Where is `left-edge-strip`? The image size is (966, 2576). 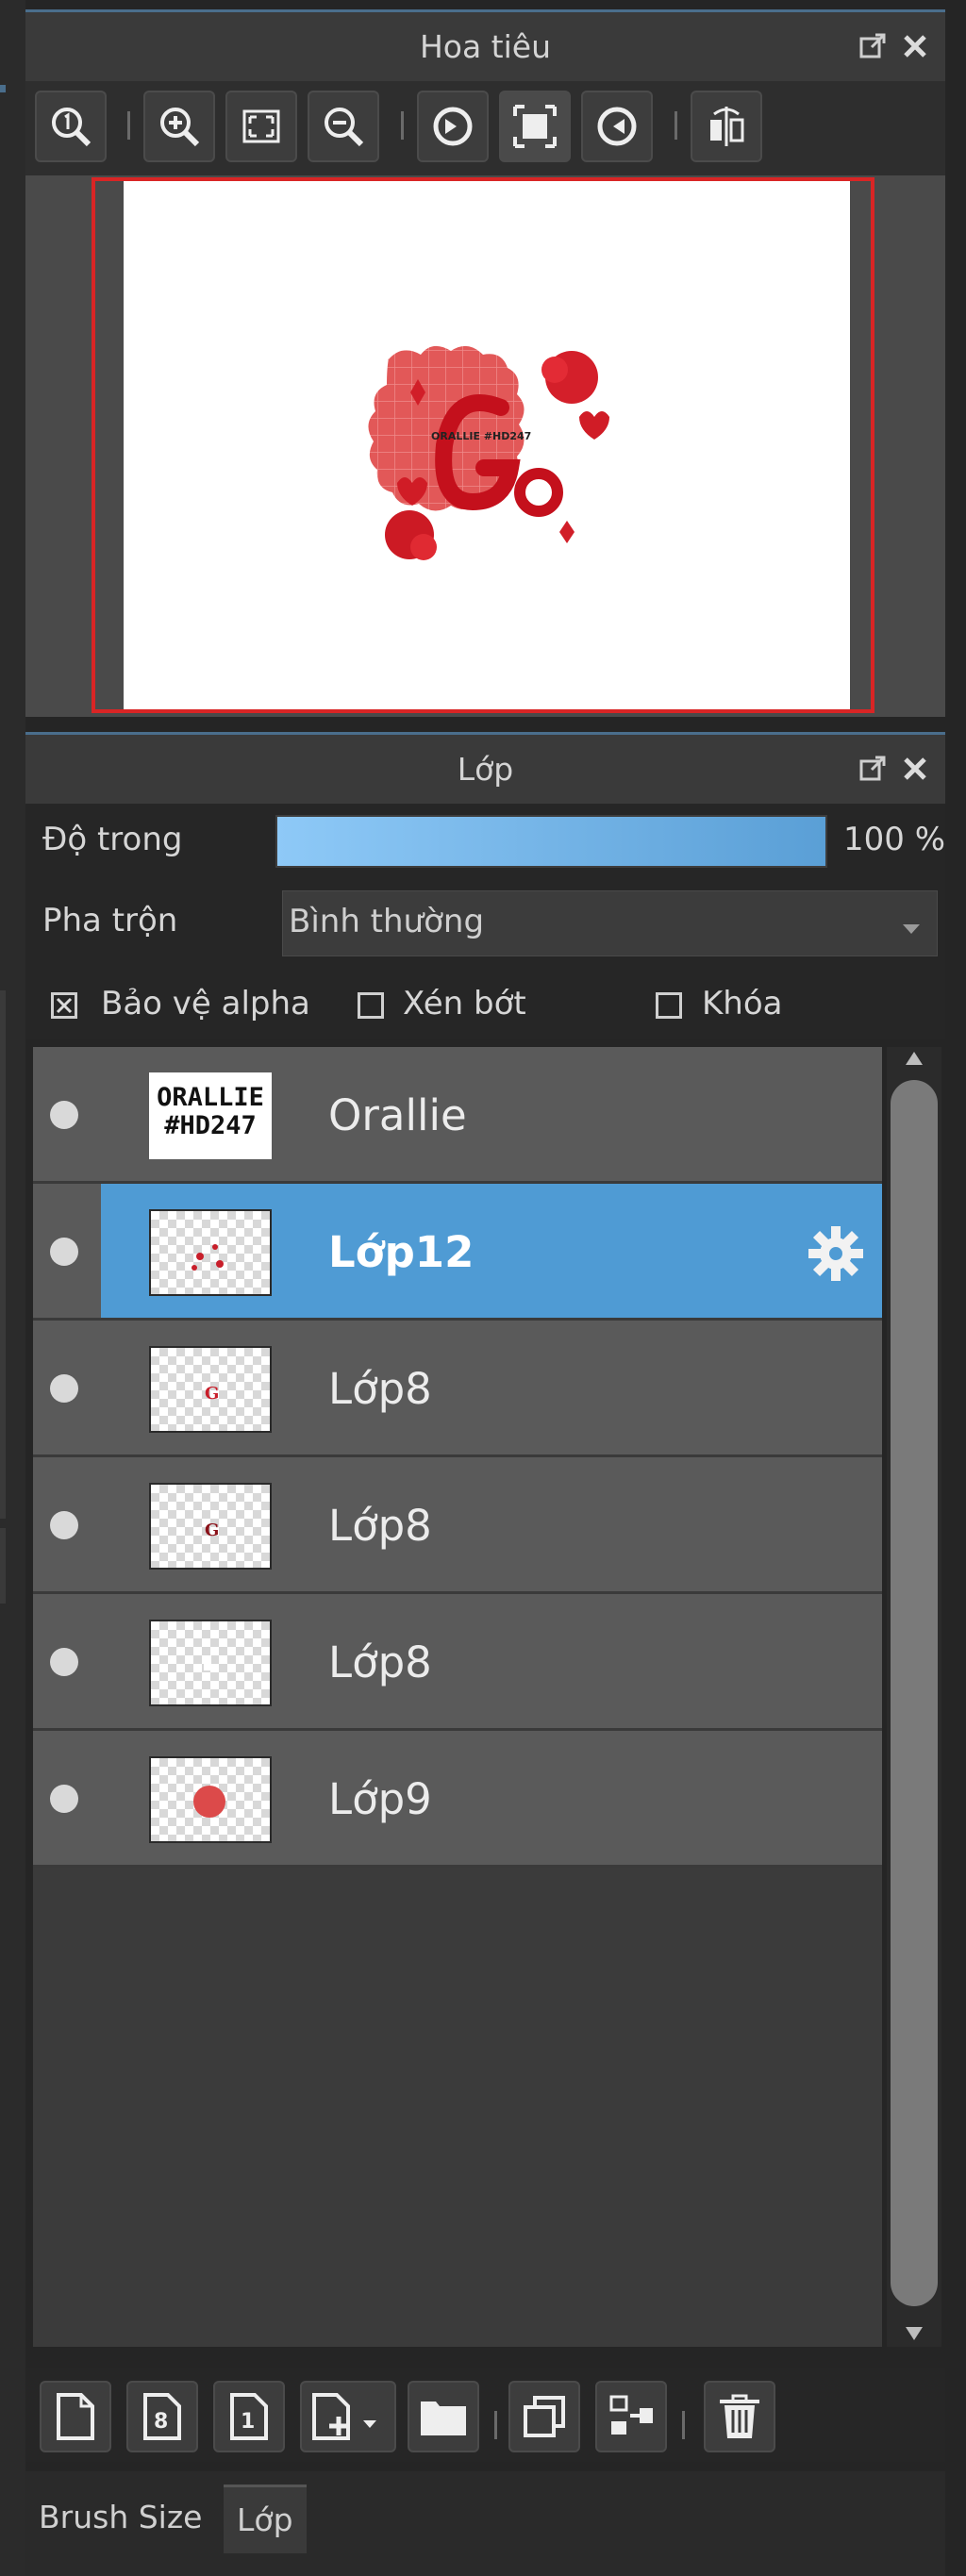
left-edge-strip is located at coordinates (12, 1288).